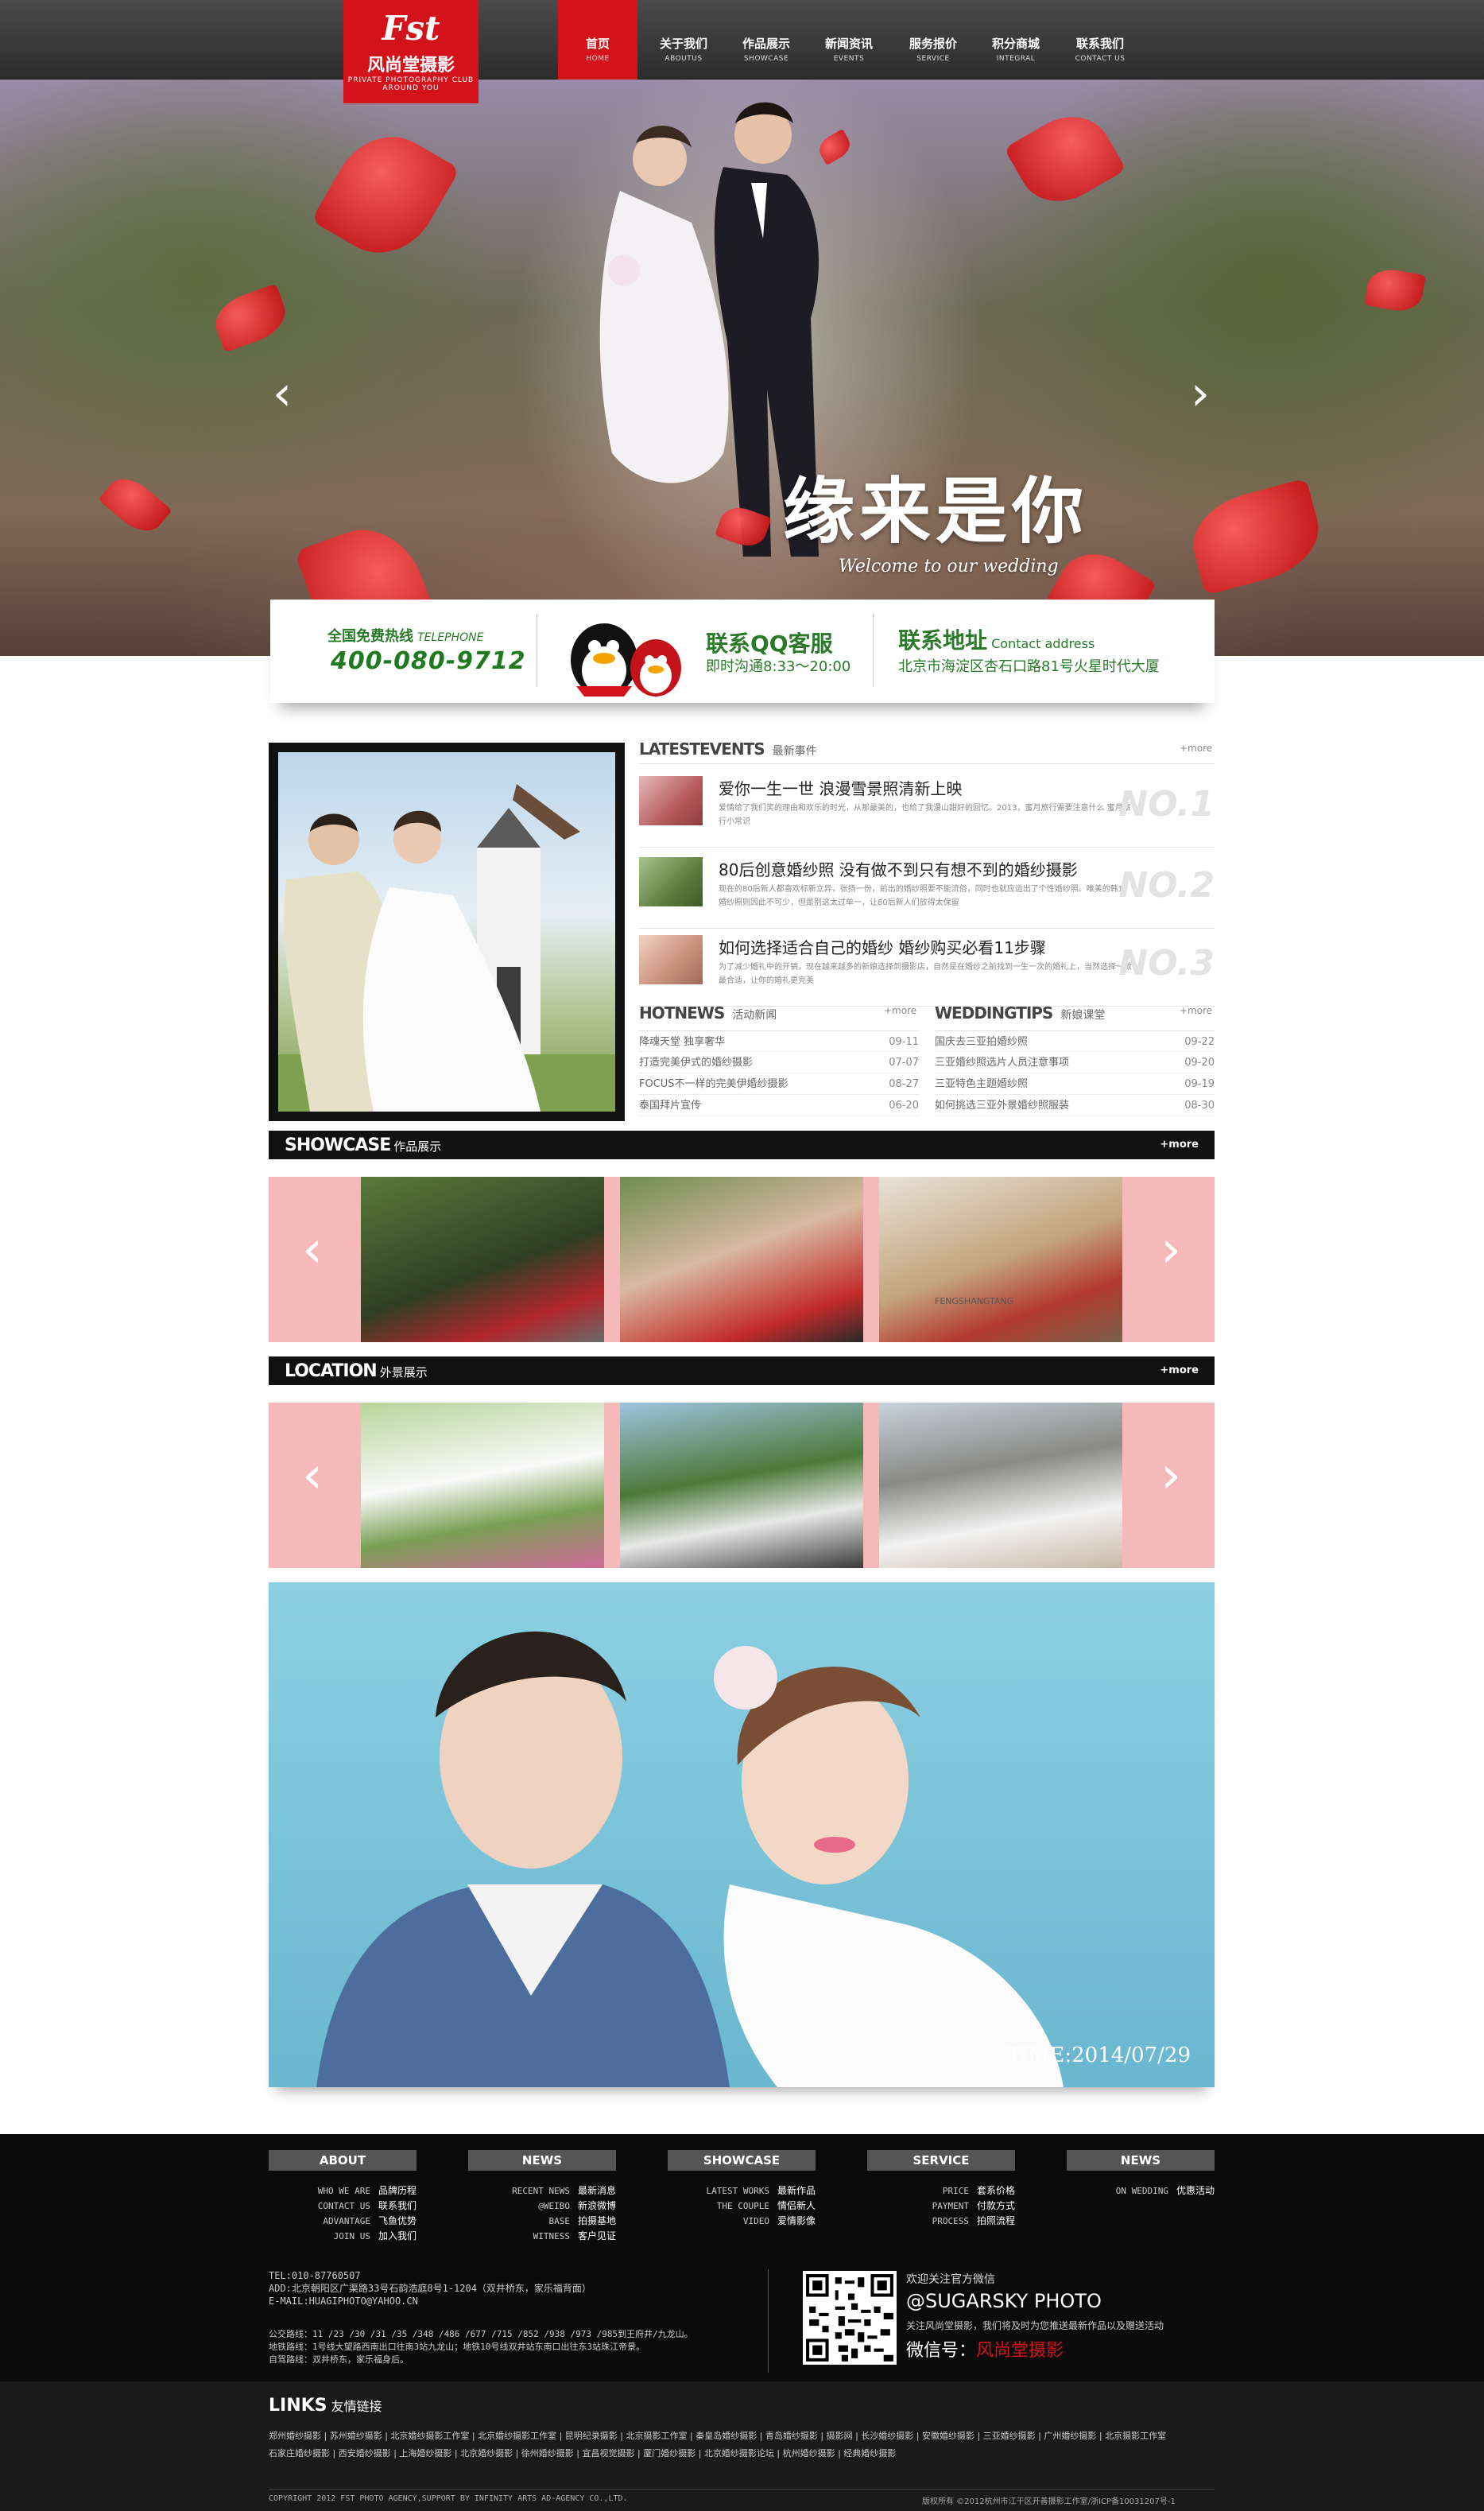  Describe the element at coordinates (1200, 397) in the screenshot. I see `hero-next-arrow: ›` at that location.